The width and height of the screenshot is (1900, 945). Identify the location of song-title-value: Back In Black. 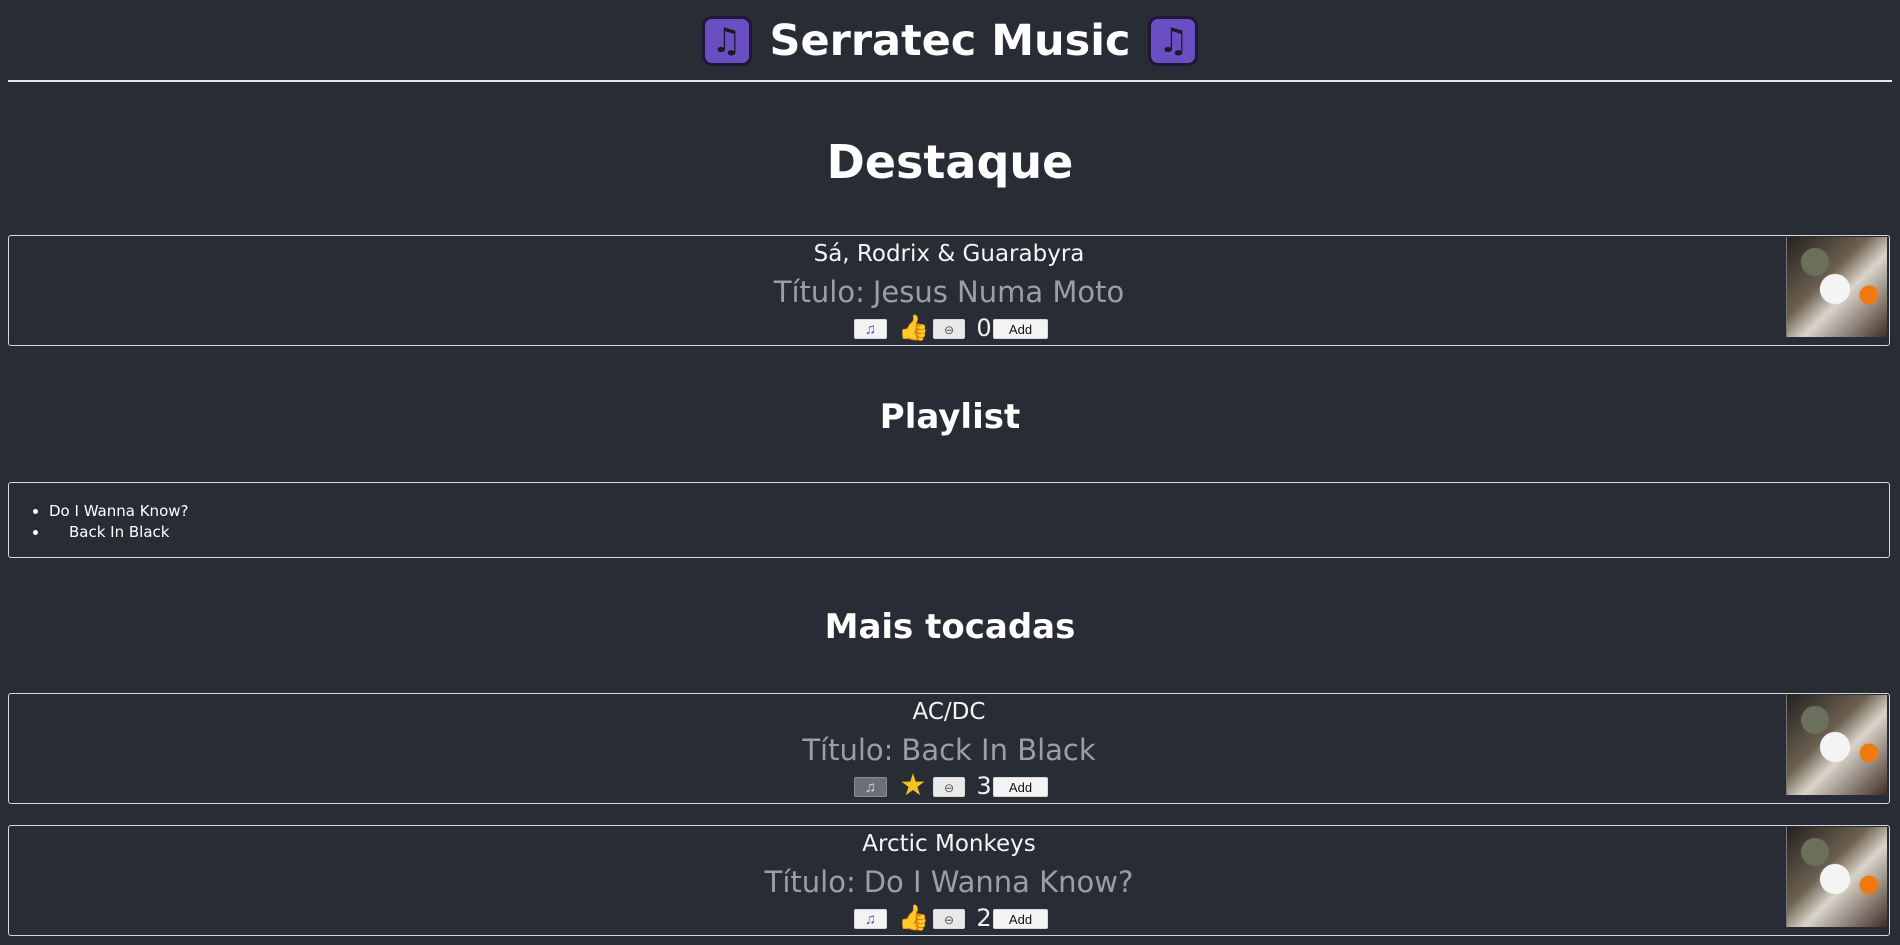
(998, 750).